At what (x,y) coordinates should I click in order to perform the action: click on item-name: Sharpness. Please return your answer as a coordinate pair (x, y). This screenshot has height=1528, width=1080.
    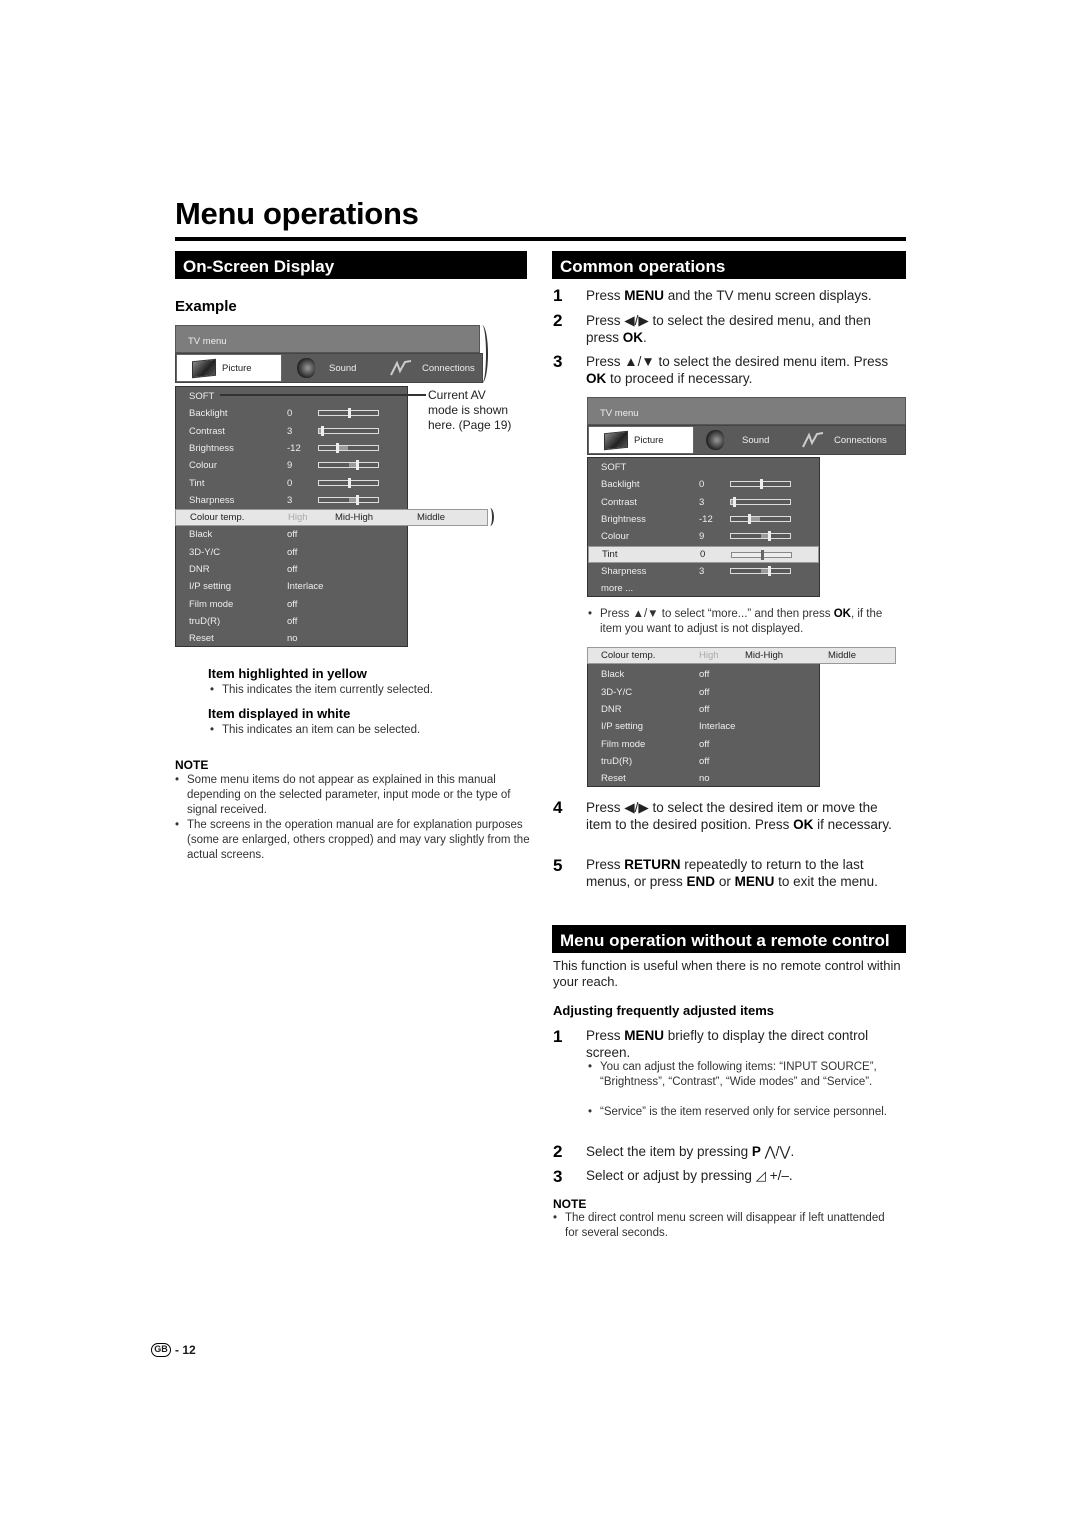
    Looking at the image, I should click on (212, 500).